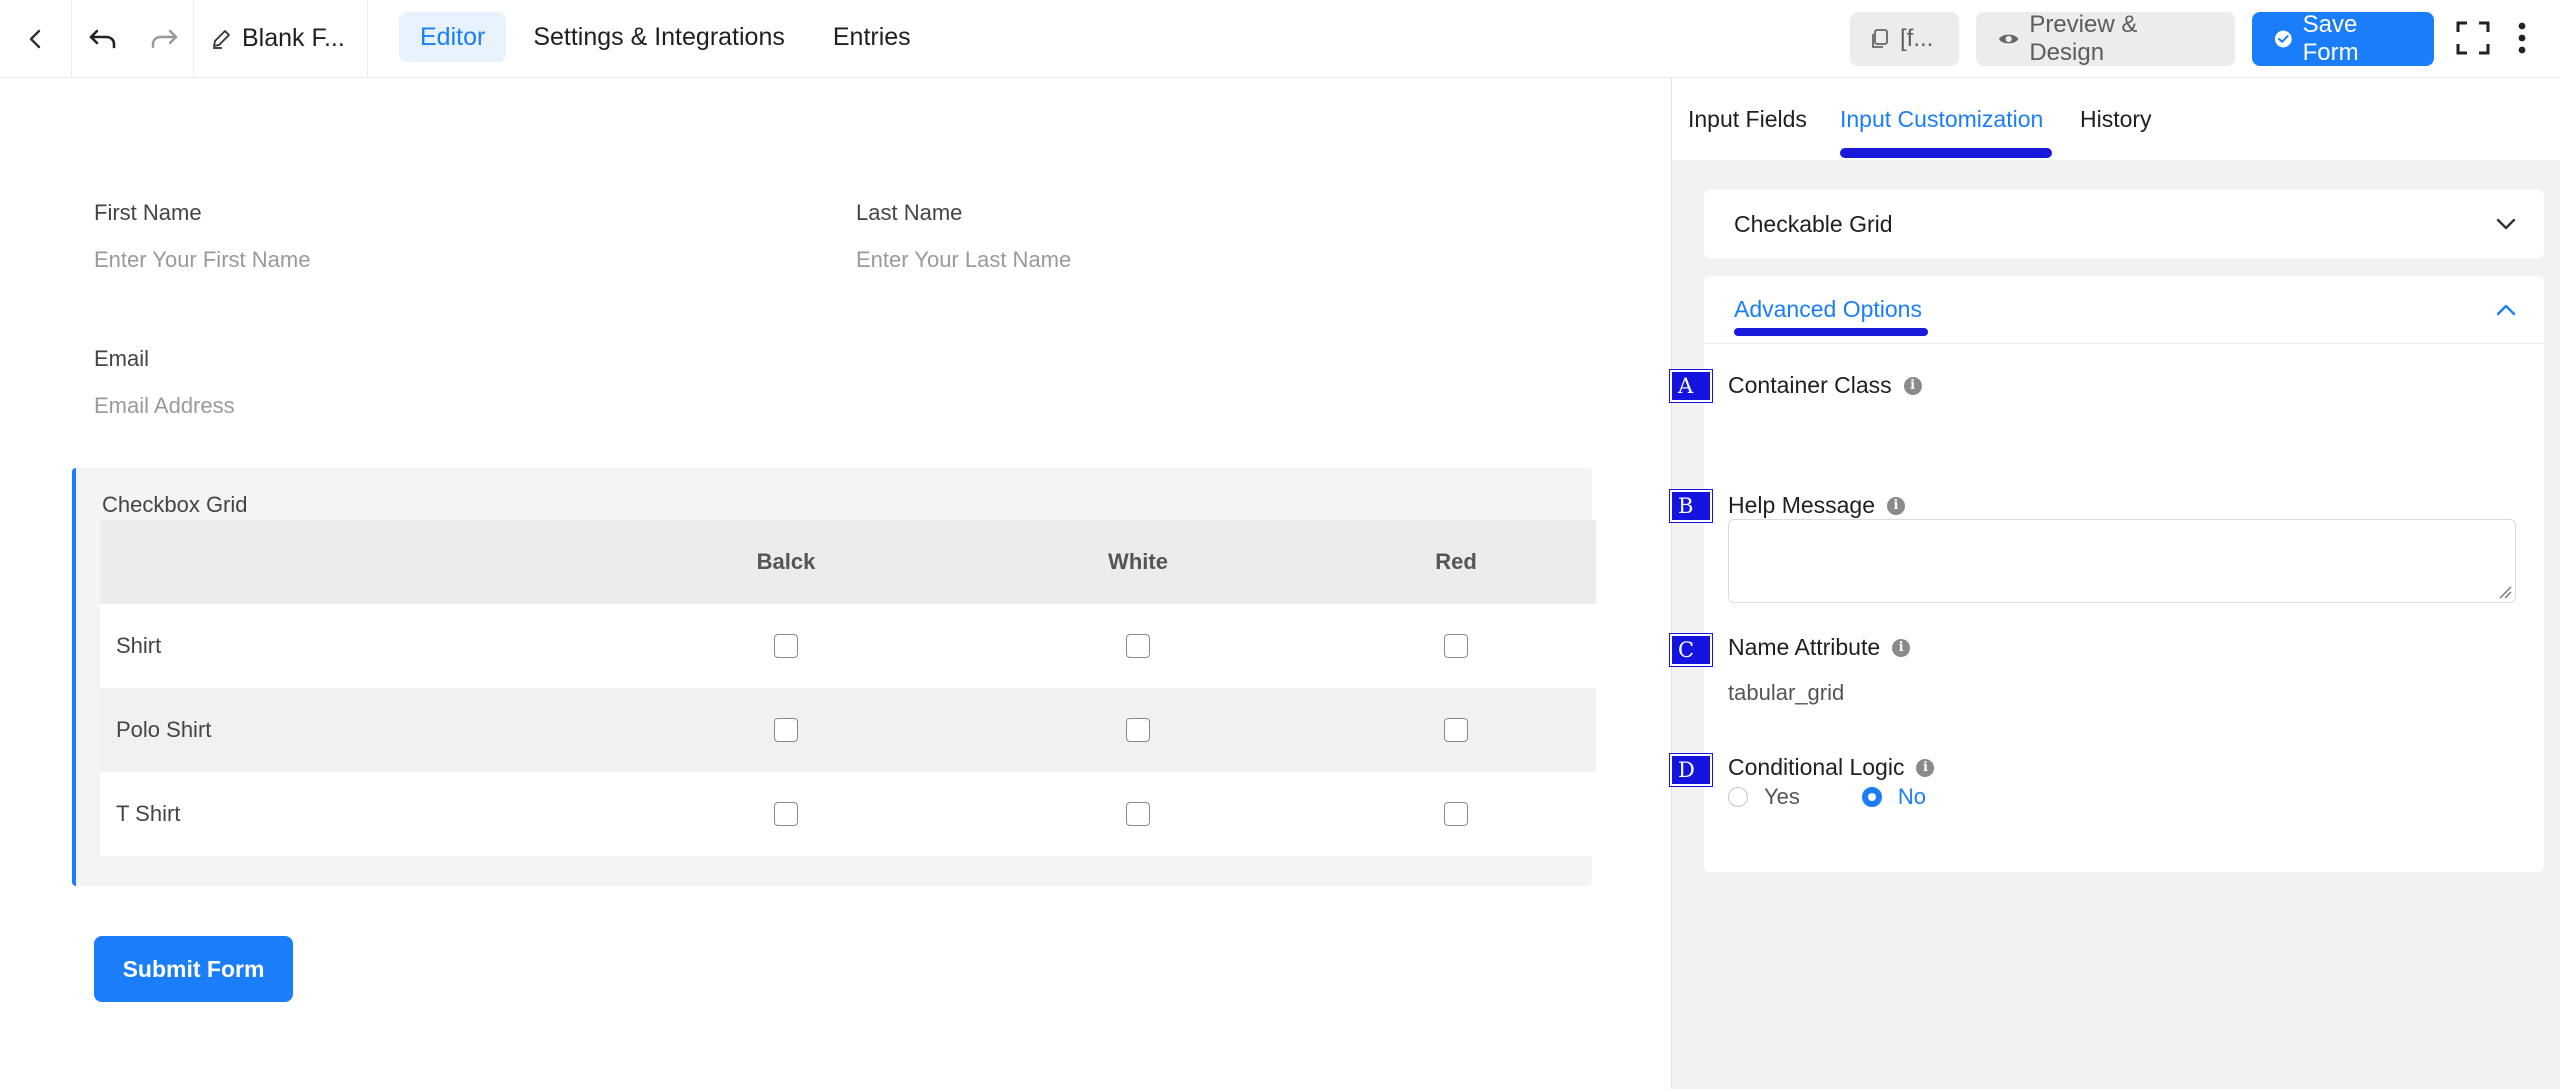 The height and width of the screenshot is (1089, 2560). Describe the element at coordinates (1880, 38) in the screenshot. I see `copy-icon` at that location.